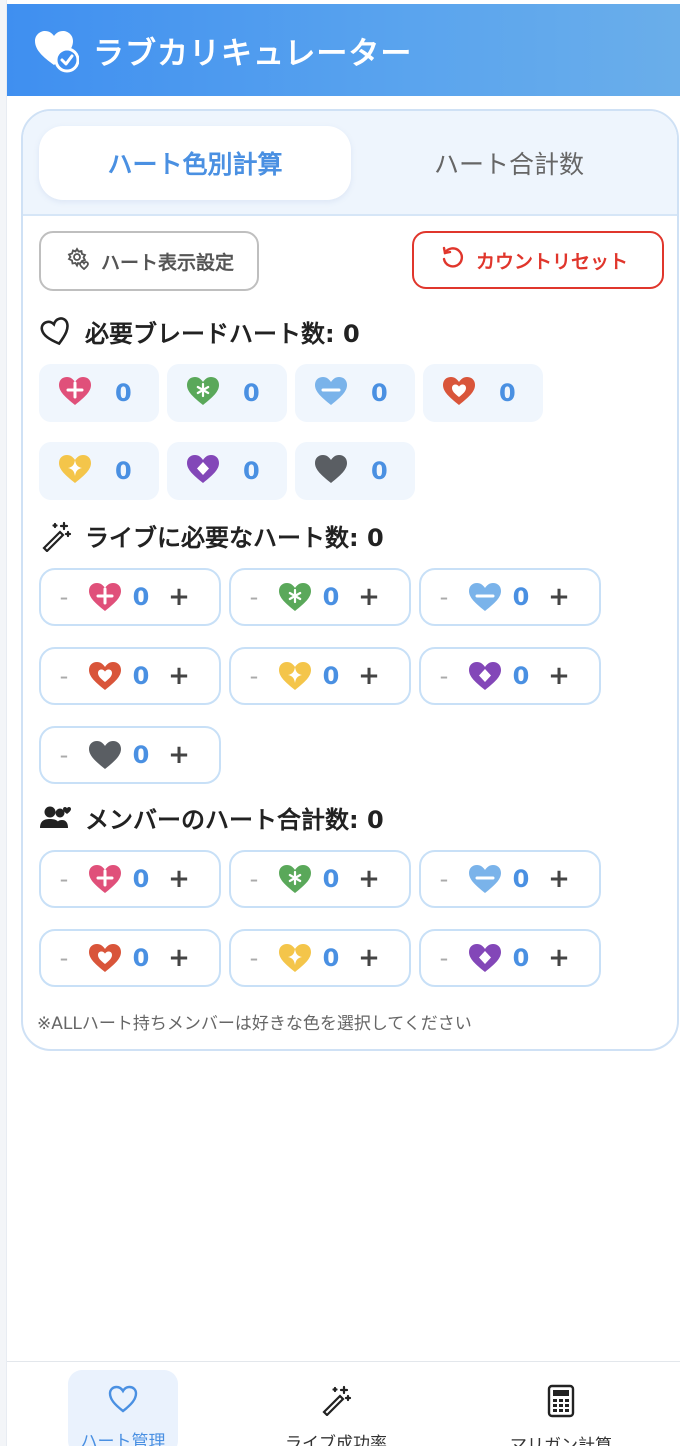  I want to click on member-heart-stepper-purple: - 0 +, so click(510, 958).